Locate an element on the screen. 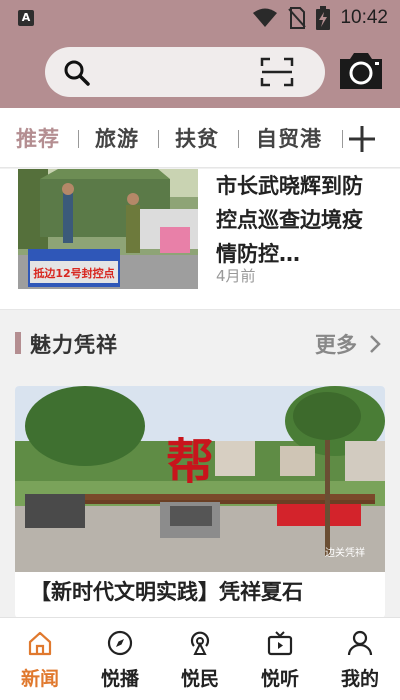 This screenshot has height=700, width=400. chevron-right-icon is located at coordinates (375, 344).